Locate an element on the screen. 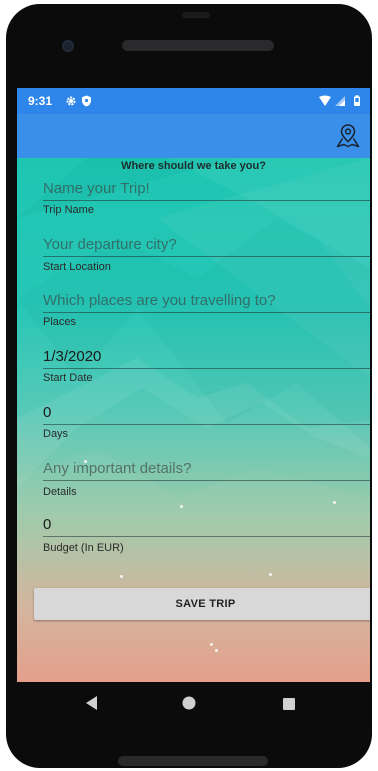 The width and height of the screenshot is (378, 771). places-label: Places is located at coordinates (60, 322).